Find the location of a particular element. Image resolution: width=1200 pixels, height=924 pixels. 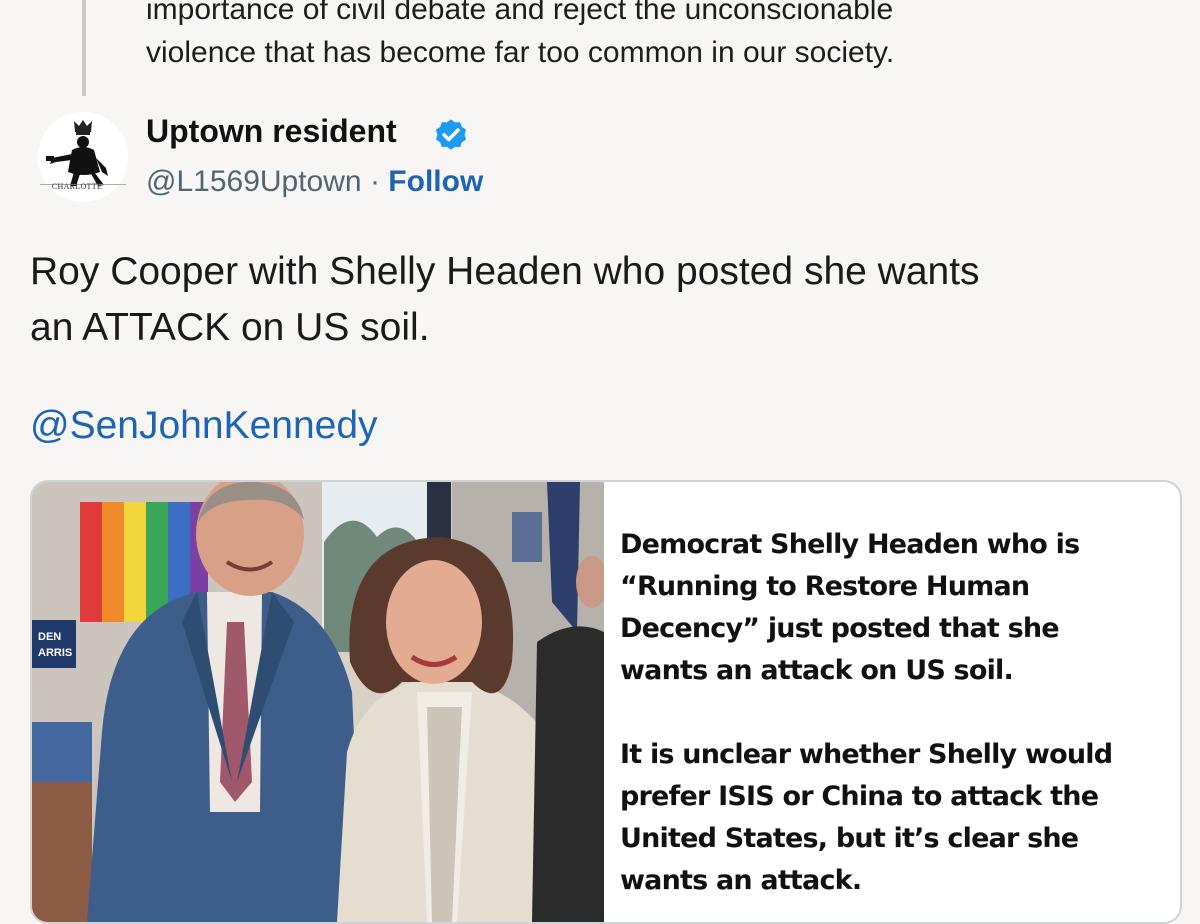

avatar: CHARLOTTE is located at coordinates (83, 157).